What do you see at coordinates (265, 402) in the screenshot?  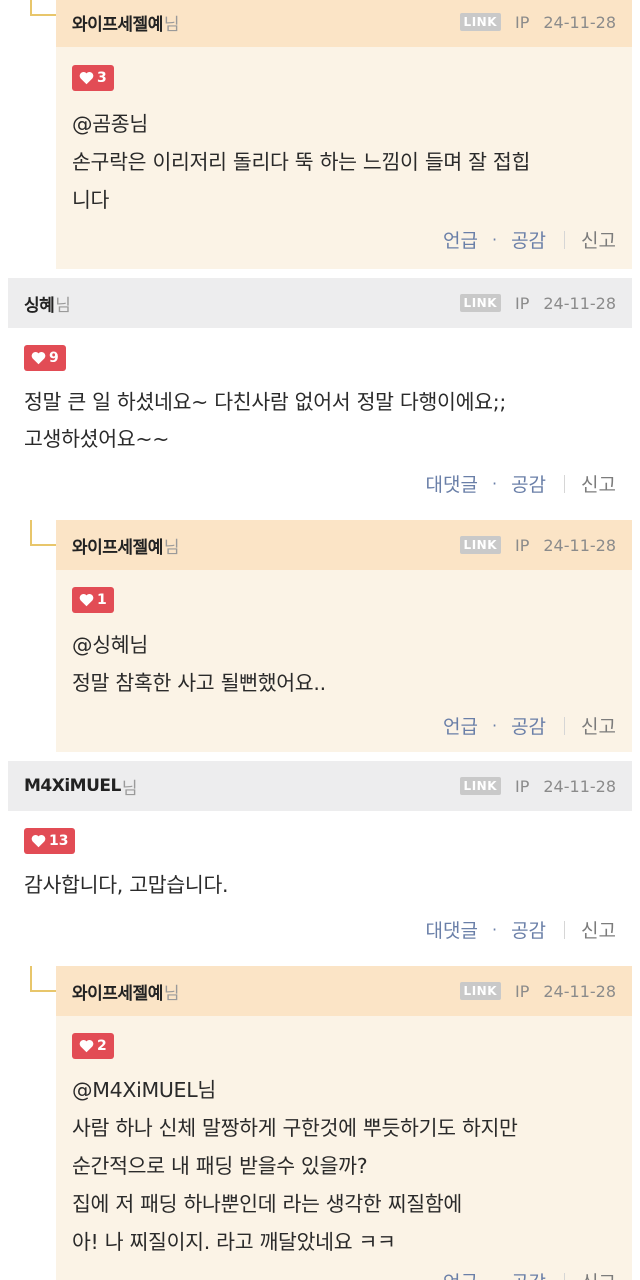 I see `comment-text-line: 정말 큰 일 하셨네요~ 다친사람 없어서 정말 다행이에요;;` at bounding box center [265, 402].